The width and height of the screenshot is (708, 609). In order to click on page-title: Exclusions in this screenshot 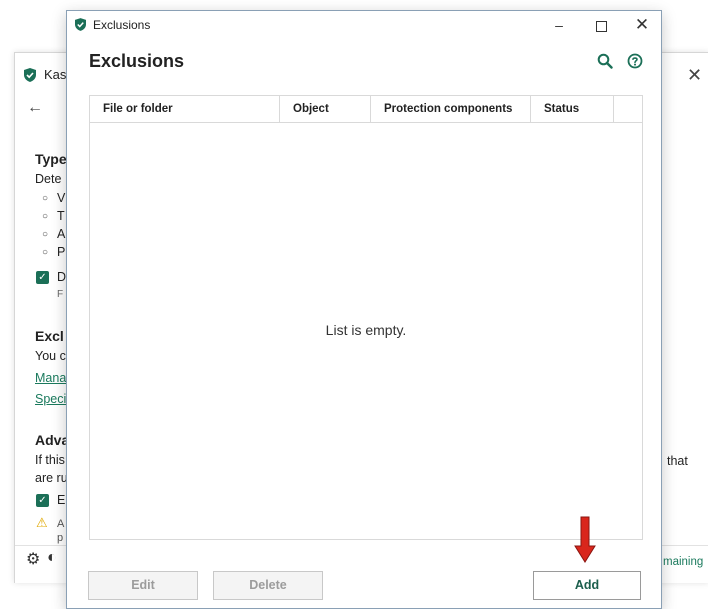, I will do `click(137, 61)`.